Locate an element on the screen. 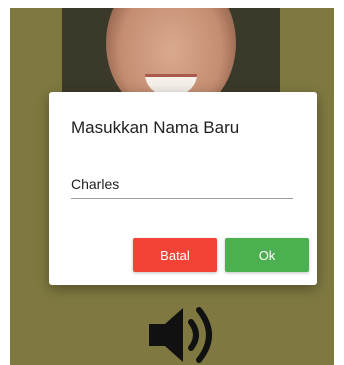  ok-button: Ok is located at coordinates (267, 255).